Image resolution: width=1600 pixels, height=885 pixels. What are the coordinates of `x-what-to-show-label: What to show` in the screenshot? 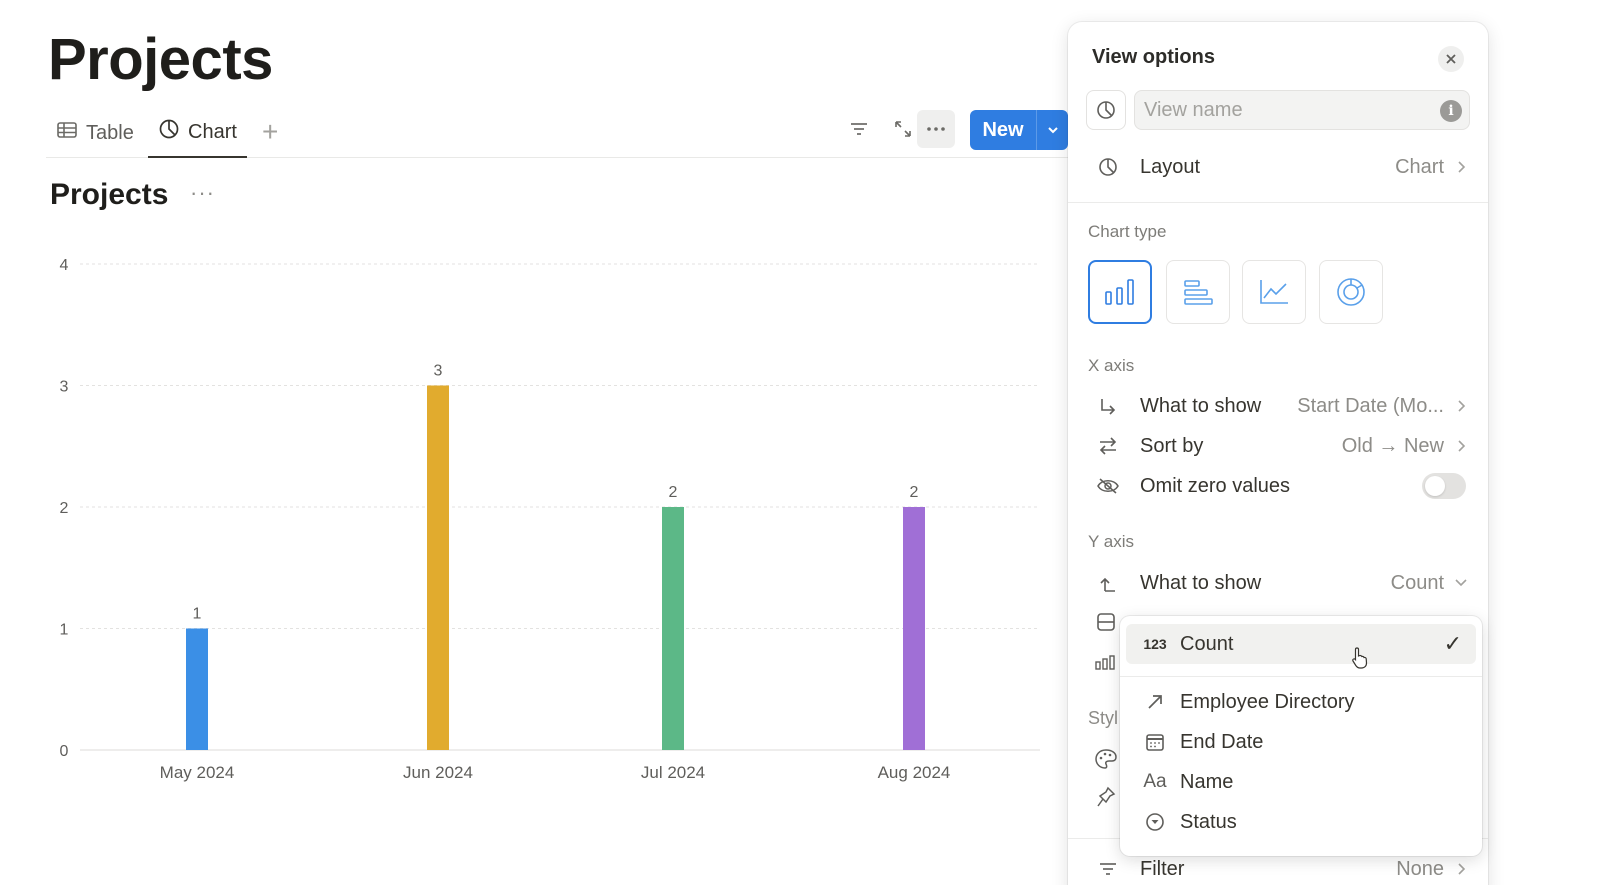 It's located at (1201, 405).